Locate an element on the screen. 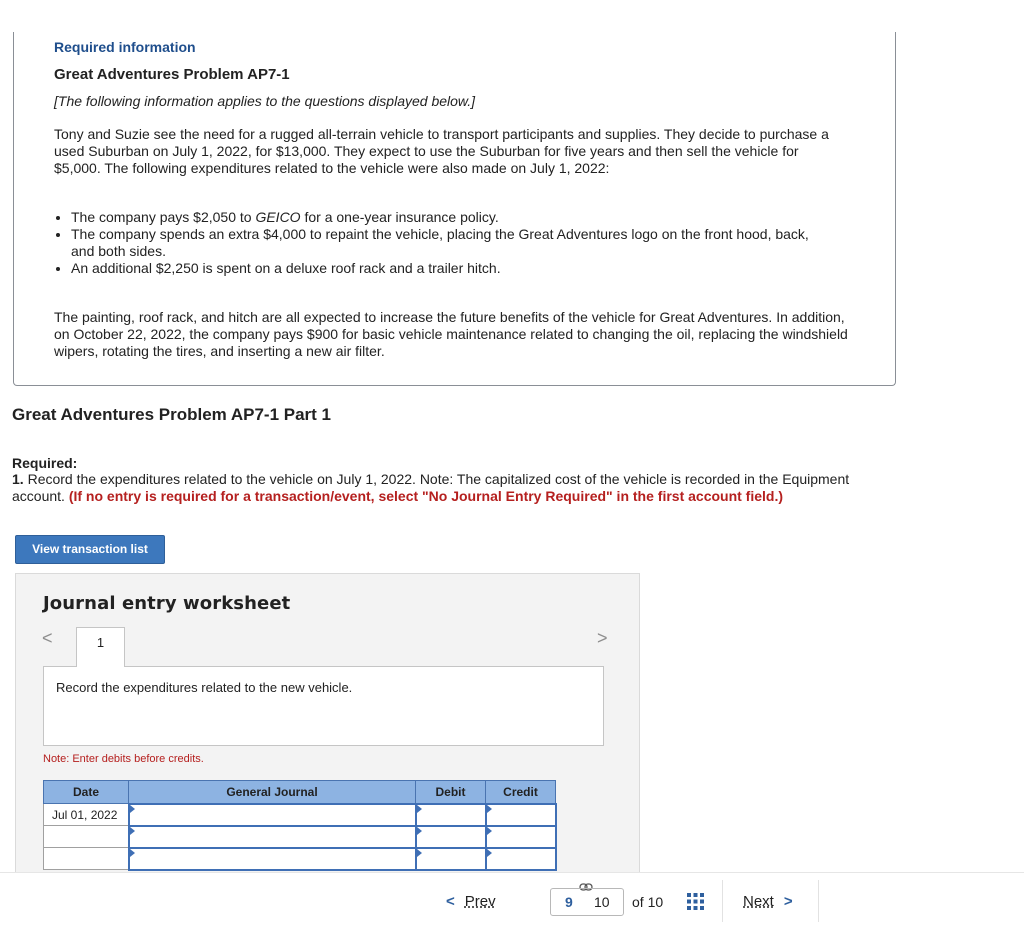 This screenshot has width=1024, height=928. worksheet-tab-1: 1 is located at coordinates (100, 647).